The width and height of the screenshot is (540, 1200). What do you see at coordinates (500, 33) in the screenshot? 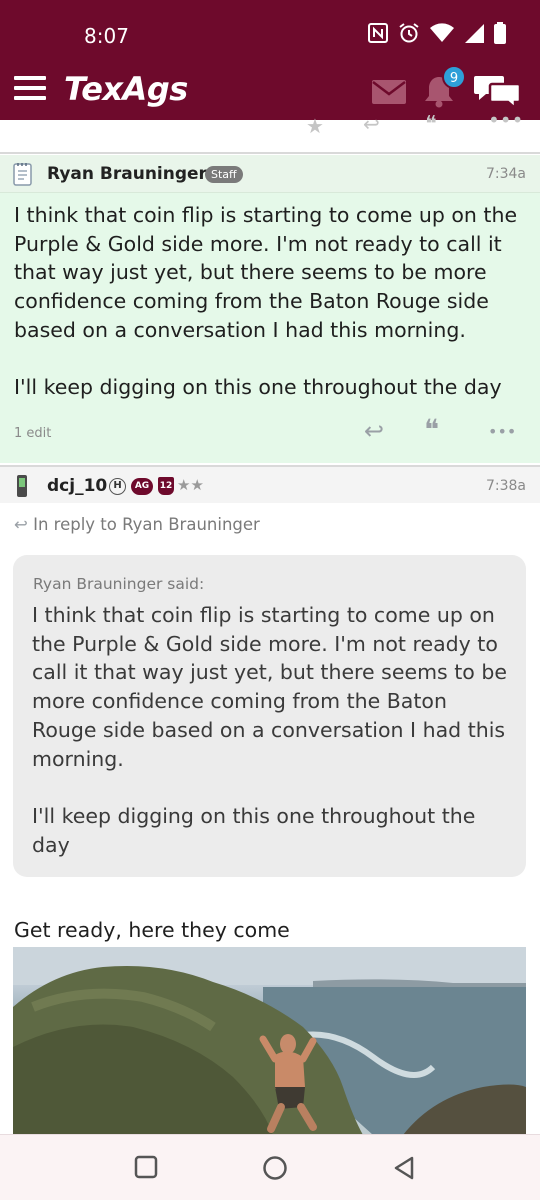
I see `battery-icon` at bounding box center [500, 33].